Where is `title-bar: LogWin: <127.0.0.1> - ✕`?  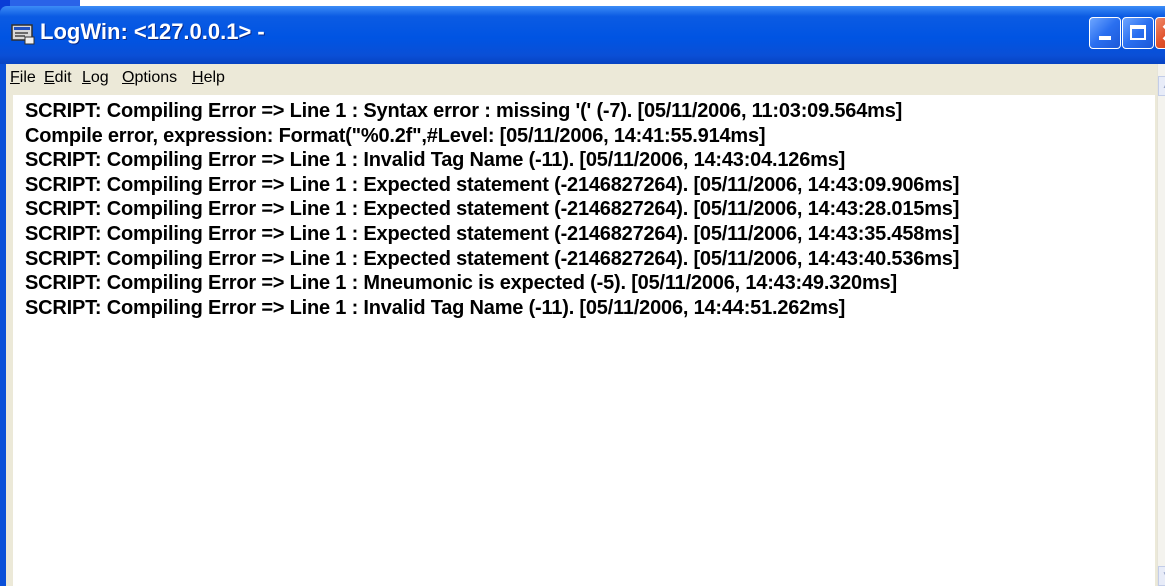
title-bar: LogWin: <127.0.0.1> - ✕ is located at coordinates (582, 35).